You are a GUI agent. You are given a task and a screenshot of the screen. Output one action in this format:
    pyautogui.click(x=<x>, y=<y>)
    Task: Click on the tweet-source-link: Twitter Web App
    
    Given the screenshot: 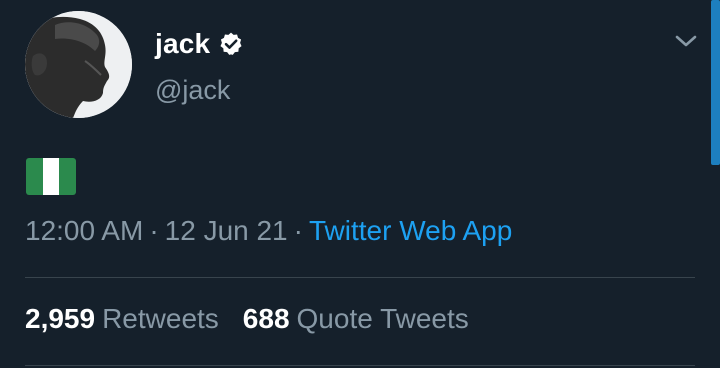 What is the action you would take?
    pyautogui.click(x=410, y=230)
    